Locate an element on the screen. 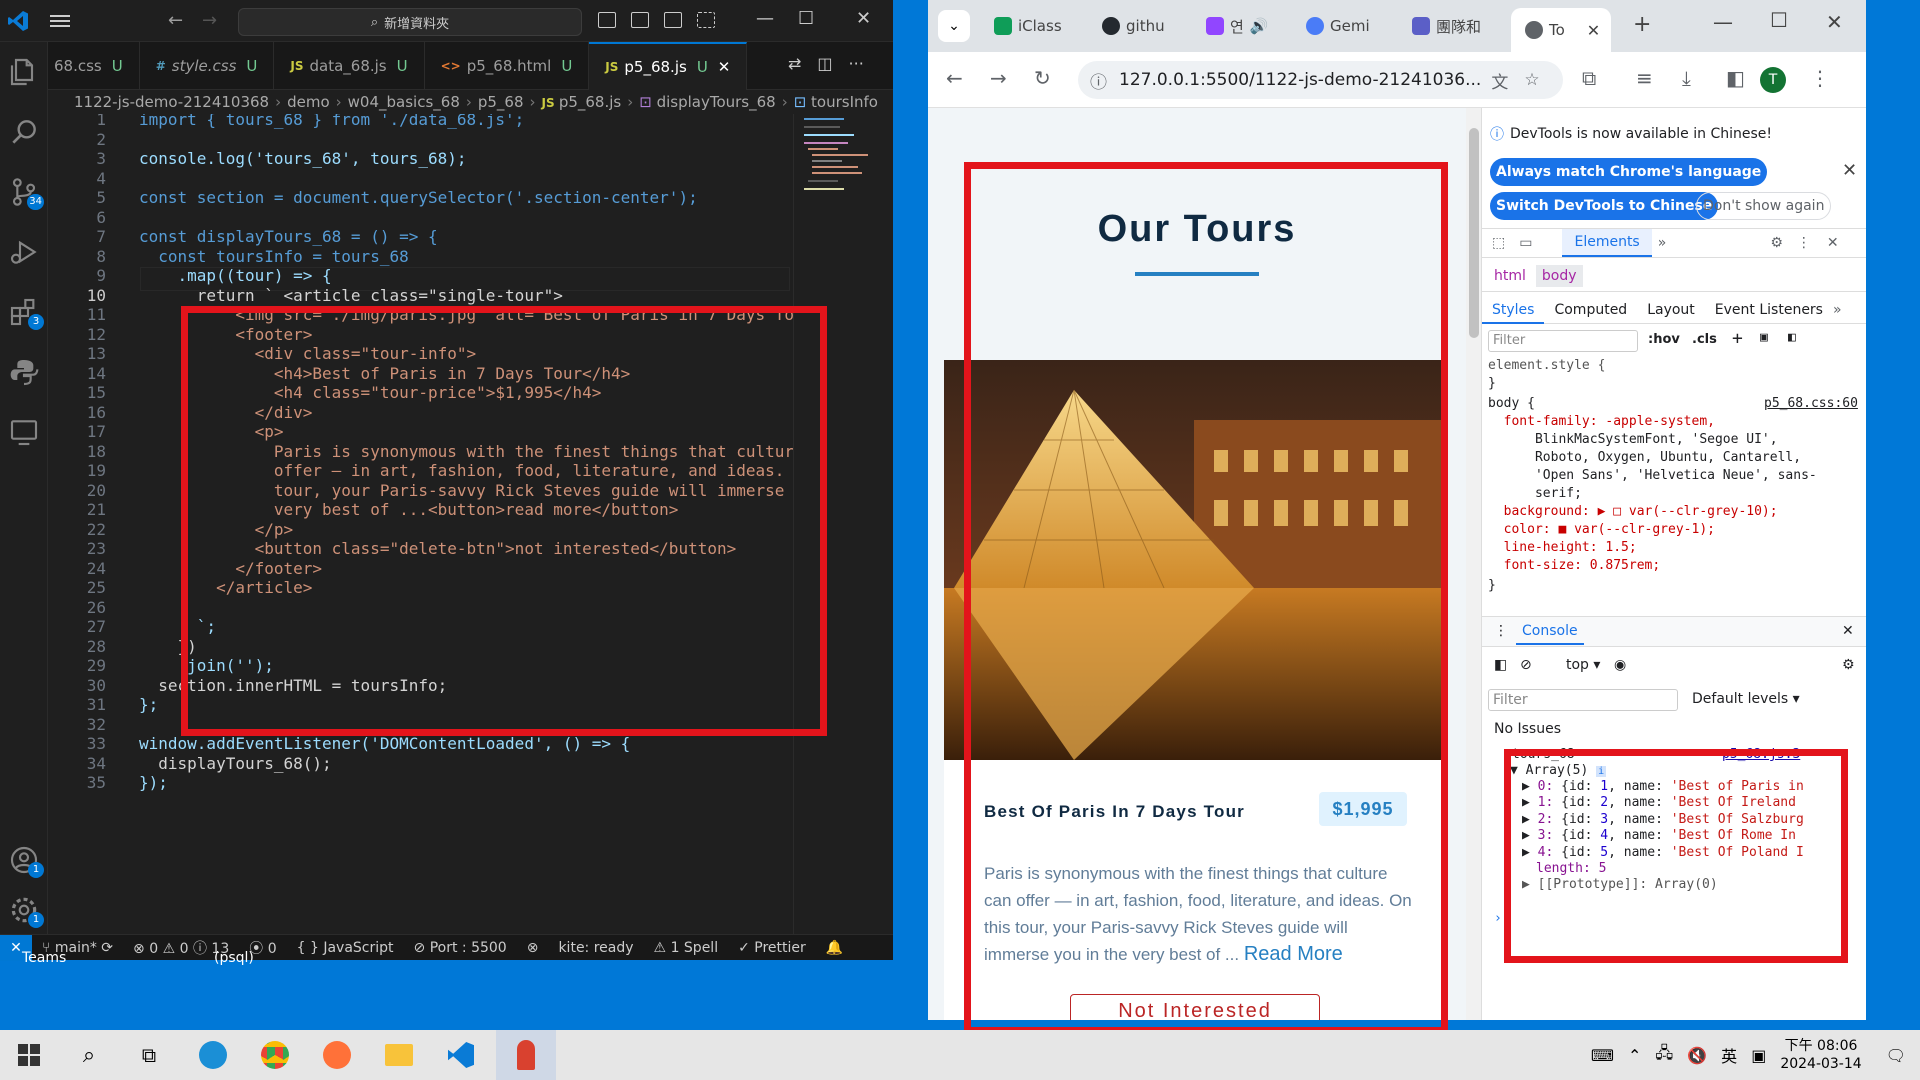 The image size is (1920, 1080). chrome-tab-twitch: 연 🔊 is located at coordinates (1242, 26).